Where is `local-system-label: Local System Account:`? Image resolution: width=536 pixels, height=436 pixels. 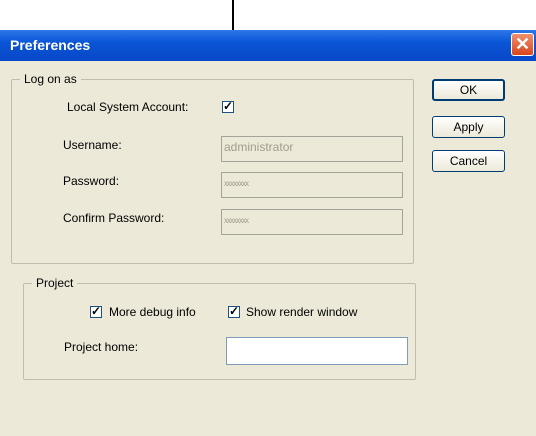
local-system-label: Local System Account: is located at coordinates (128, 107).